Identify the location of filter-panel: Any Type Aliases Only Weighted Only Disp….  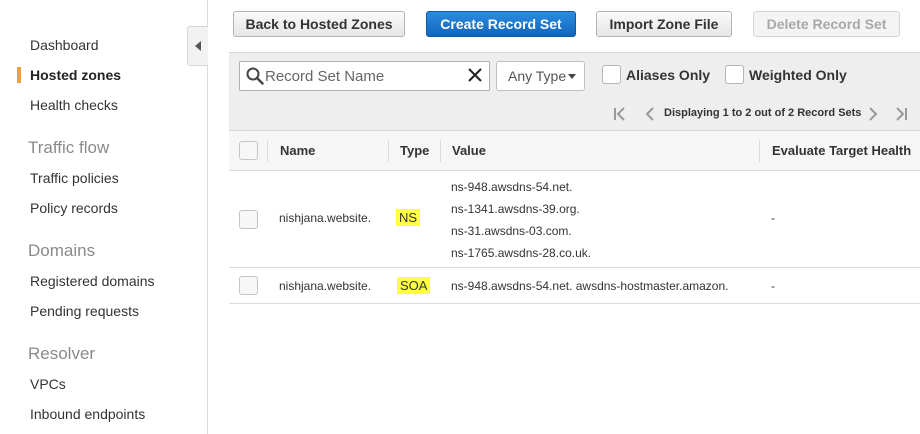
(574, 91).